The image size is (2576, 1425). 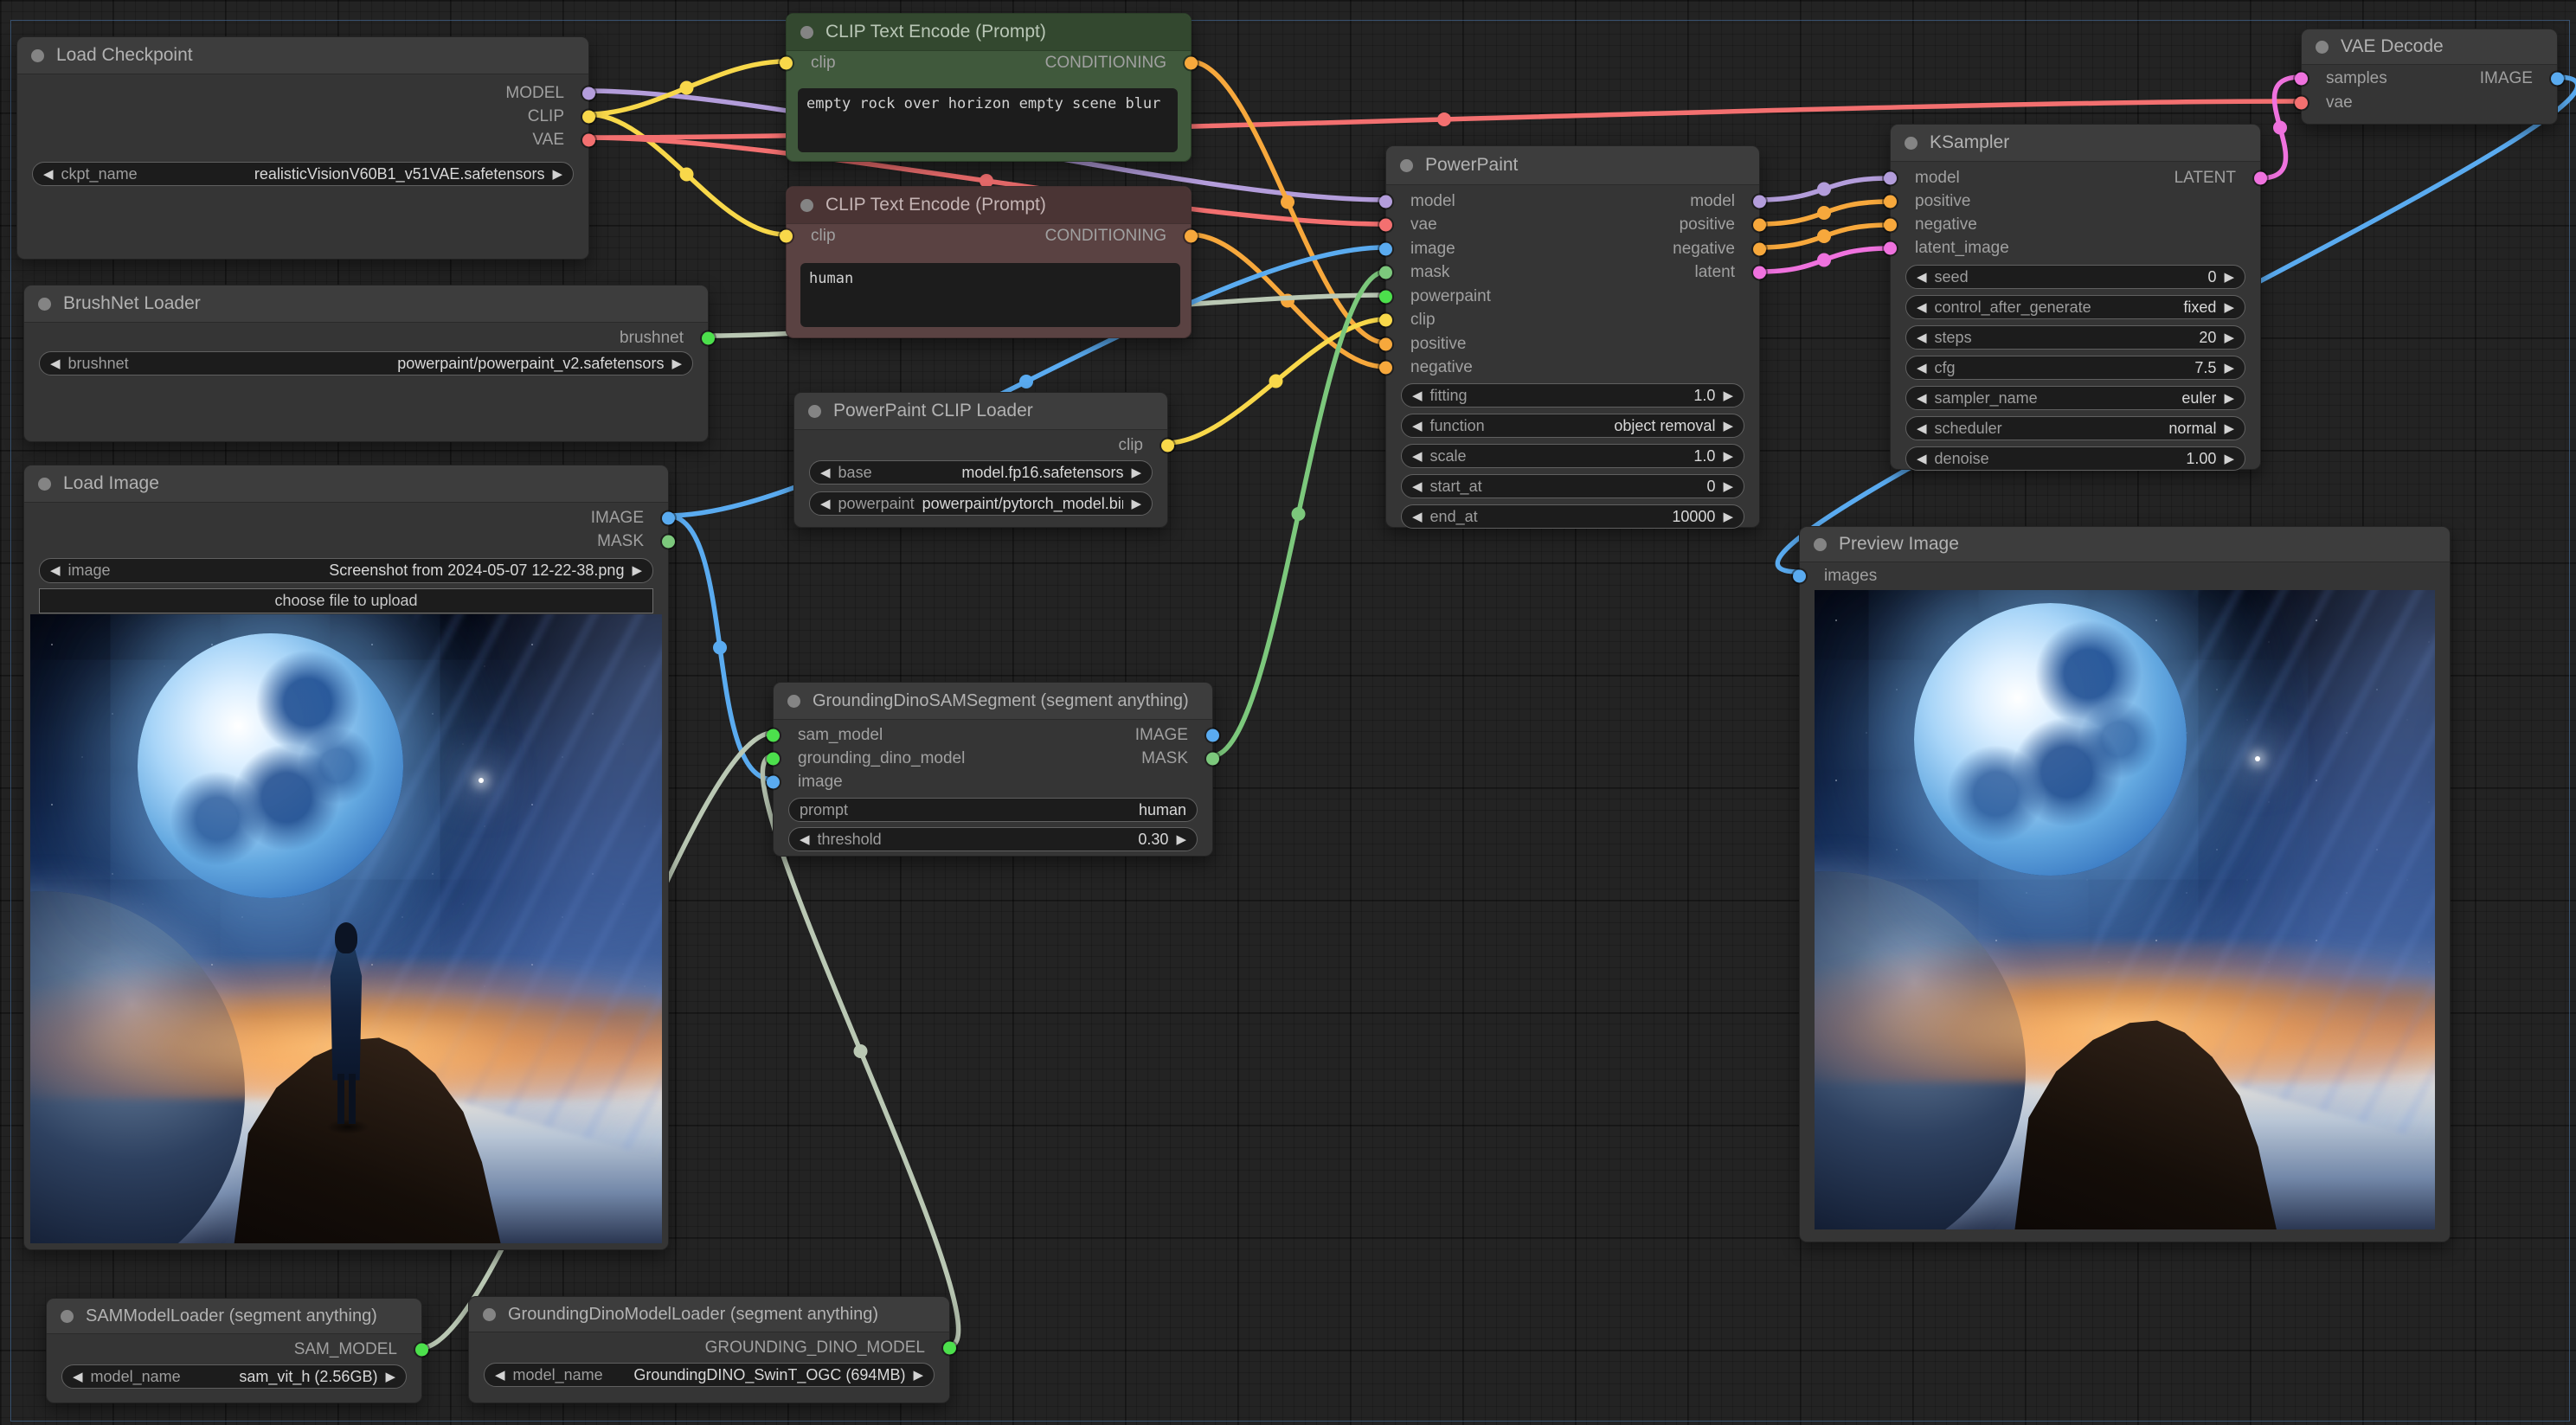 I want to click on output-latent: LATENT, so click(x=2210, y=178).